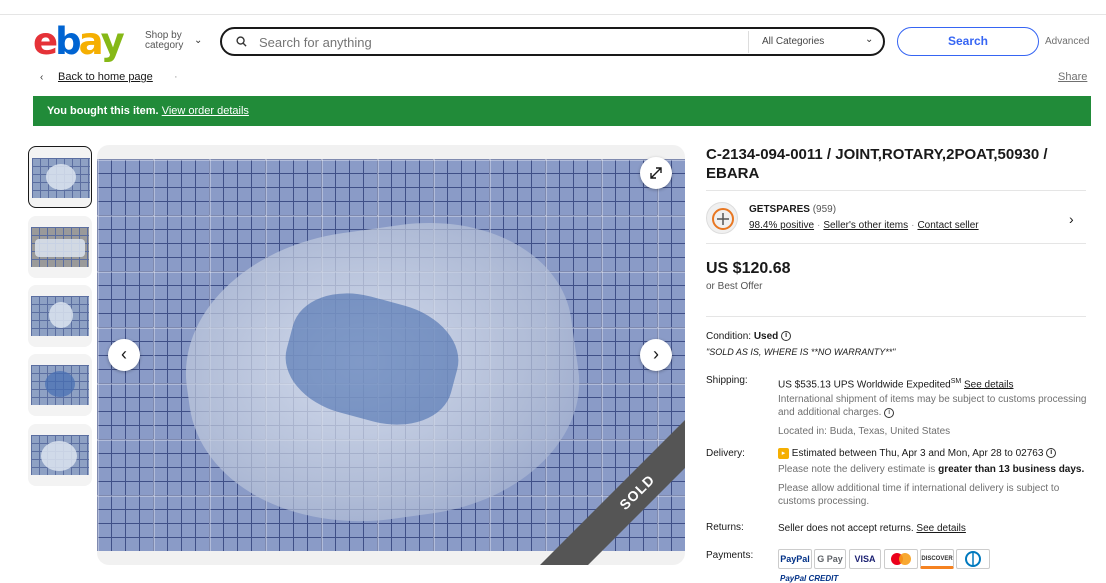 The width and height of the screenshot is (1106, 583). What do you see at coordinates (499, 42) in the screenshot?
I see `search-input` at bounding box center [499, 42].